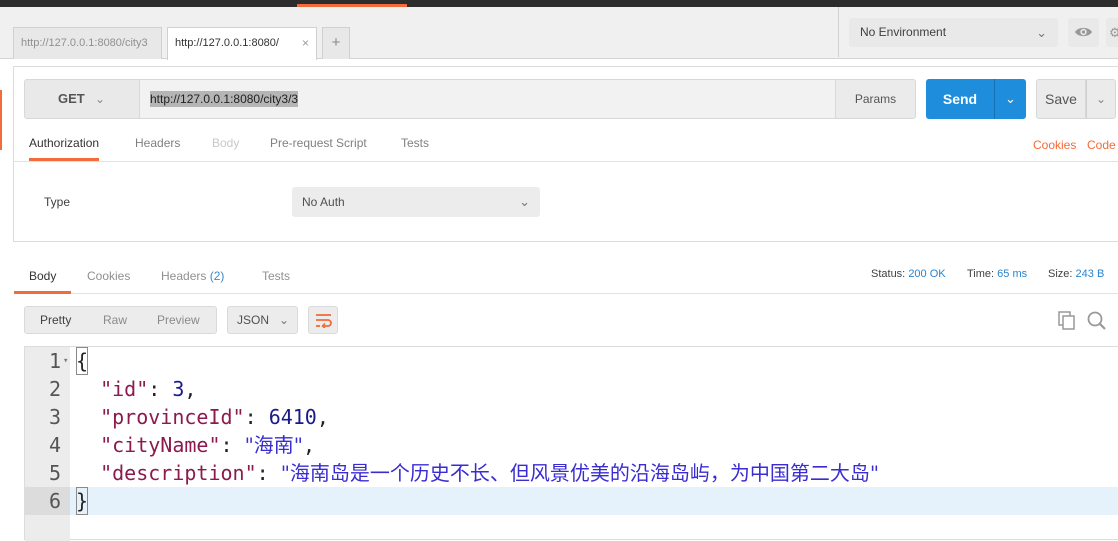 This screenshot has height=541, width=1118. Describe the element at coordinates (559, 3) in the screenshot. I see `window-top-bar` at that location.